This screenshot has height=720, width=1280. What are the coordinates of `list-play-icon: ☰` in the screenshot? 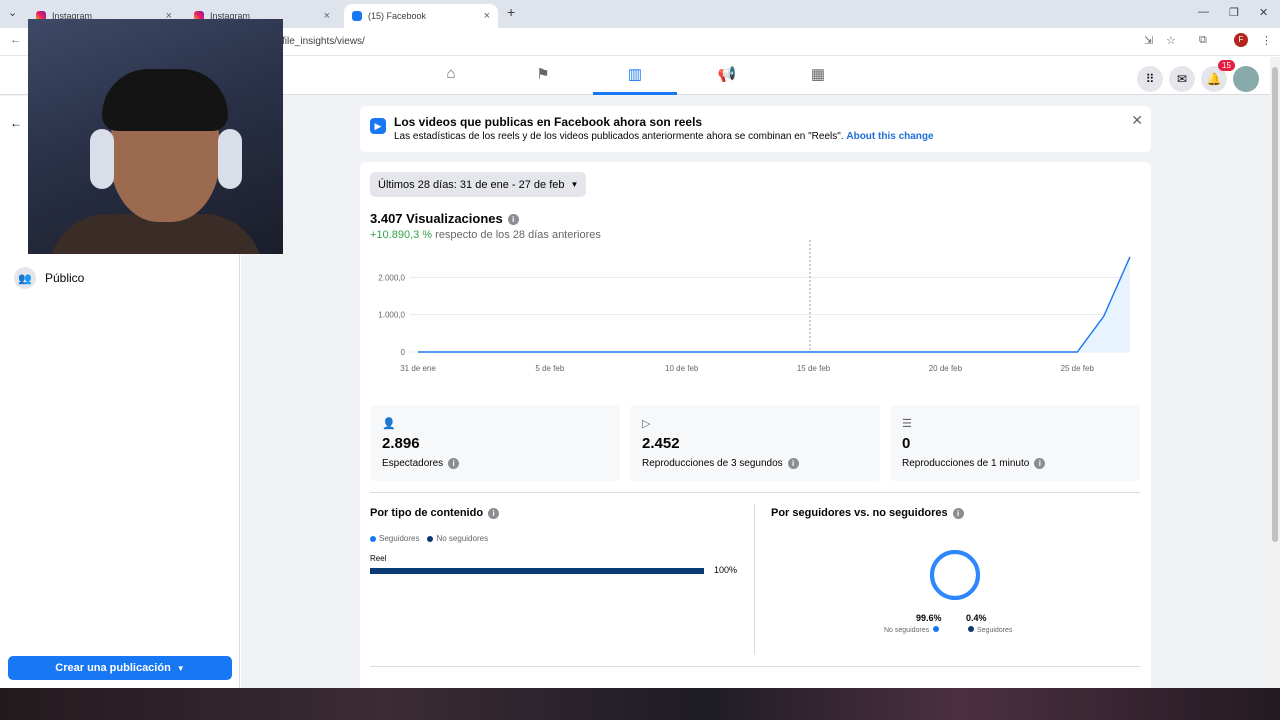 It's located at (907, 424).